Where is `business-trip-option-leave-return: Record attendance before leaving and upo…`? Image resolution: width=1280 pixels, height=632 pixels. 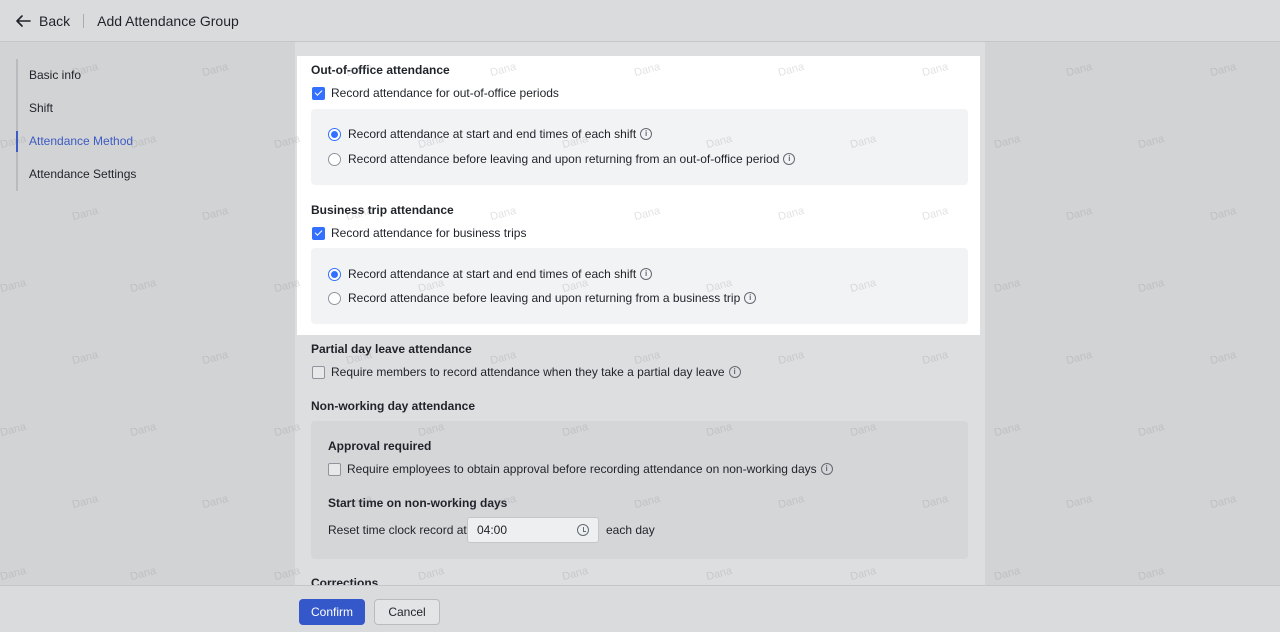 business-trip-option-leave-return: Record attendance before leaving and upo… is located at coordinates (542, 298).